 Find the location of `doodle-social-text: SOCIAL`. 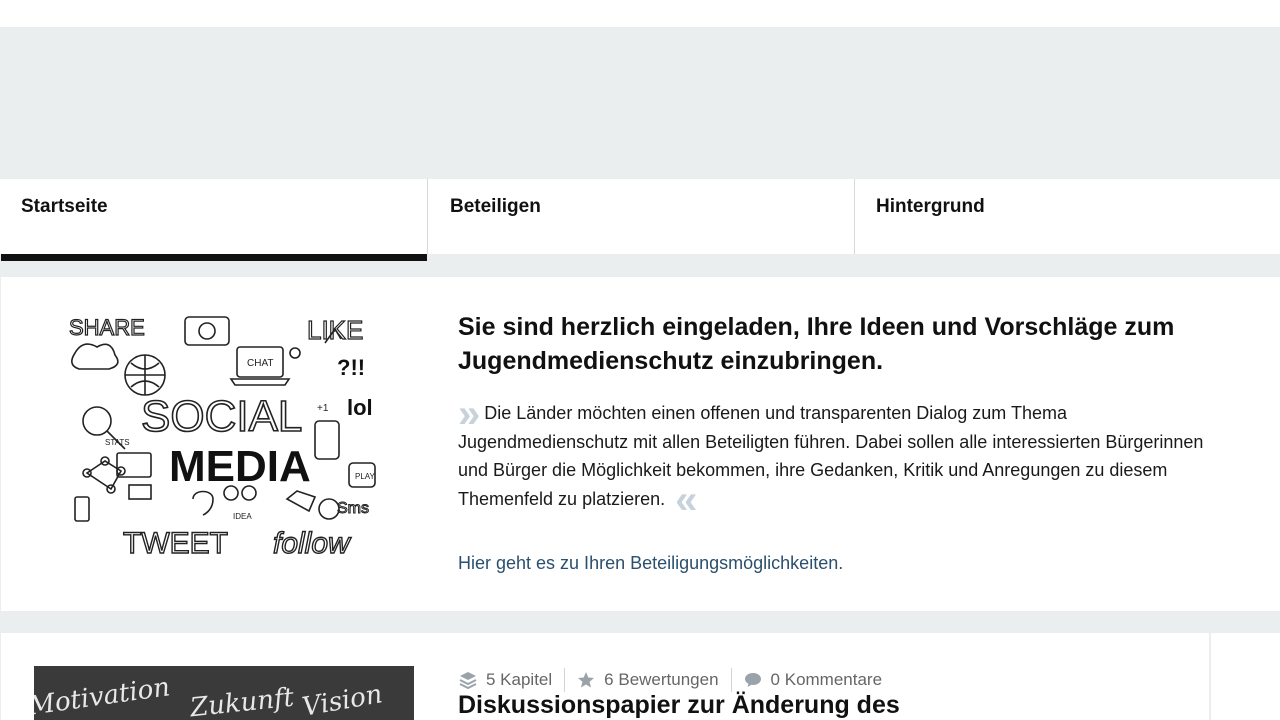

doodle-social-text: SOCIAL is located at coordinates (221, 416).